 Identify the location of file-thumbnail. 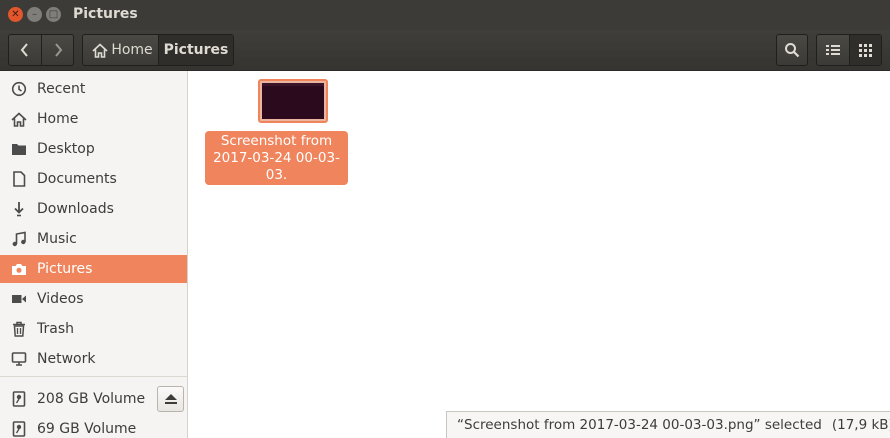
(293, 101).